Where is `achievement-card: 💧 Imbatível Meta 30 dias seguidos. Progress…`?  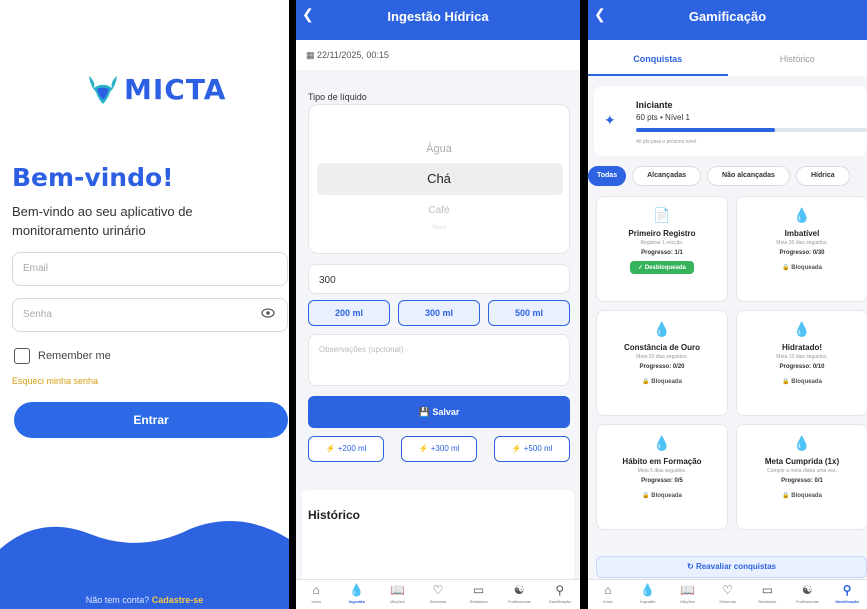
achievement-card: 💧 Imbatível Meta 30 dias seguidos. Progress… is located at coordinates (801, 249).